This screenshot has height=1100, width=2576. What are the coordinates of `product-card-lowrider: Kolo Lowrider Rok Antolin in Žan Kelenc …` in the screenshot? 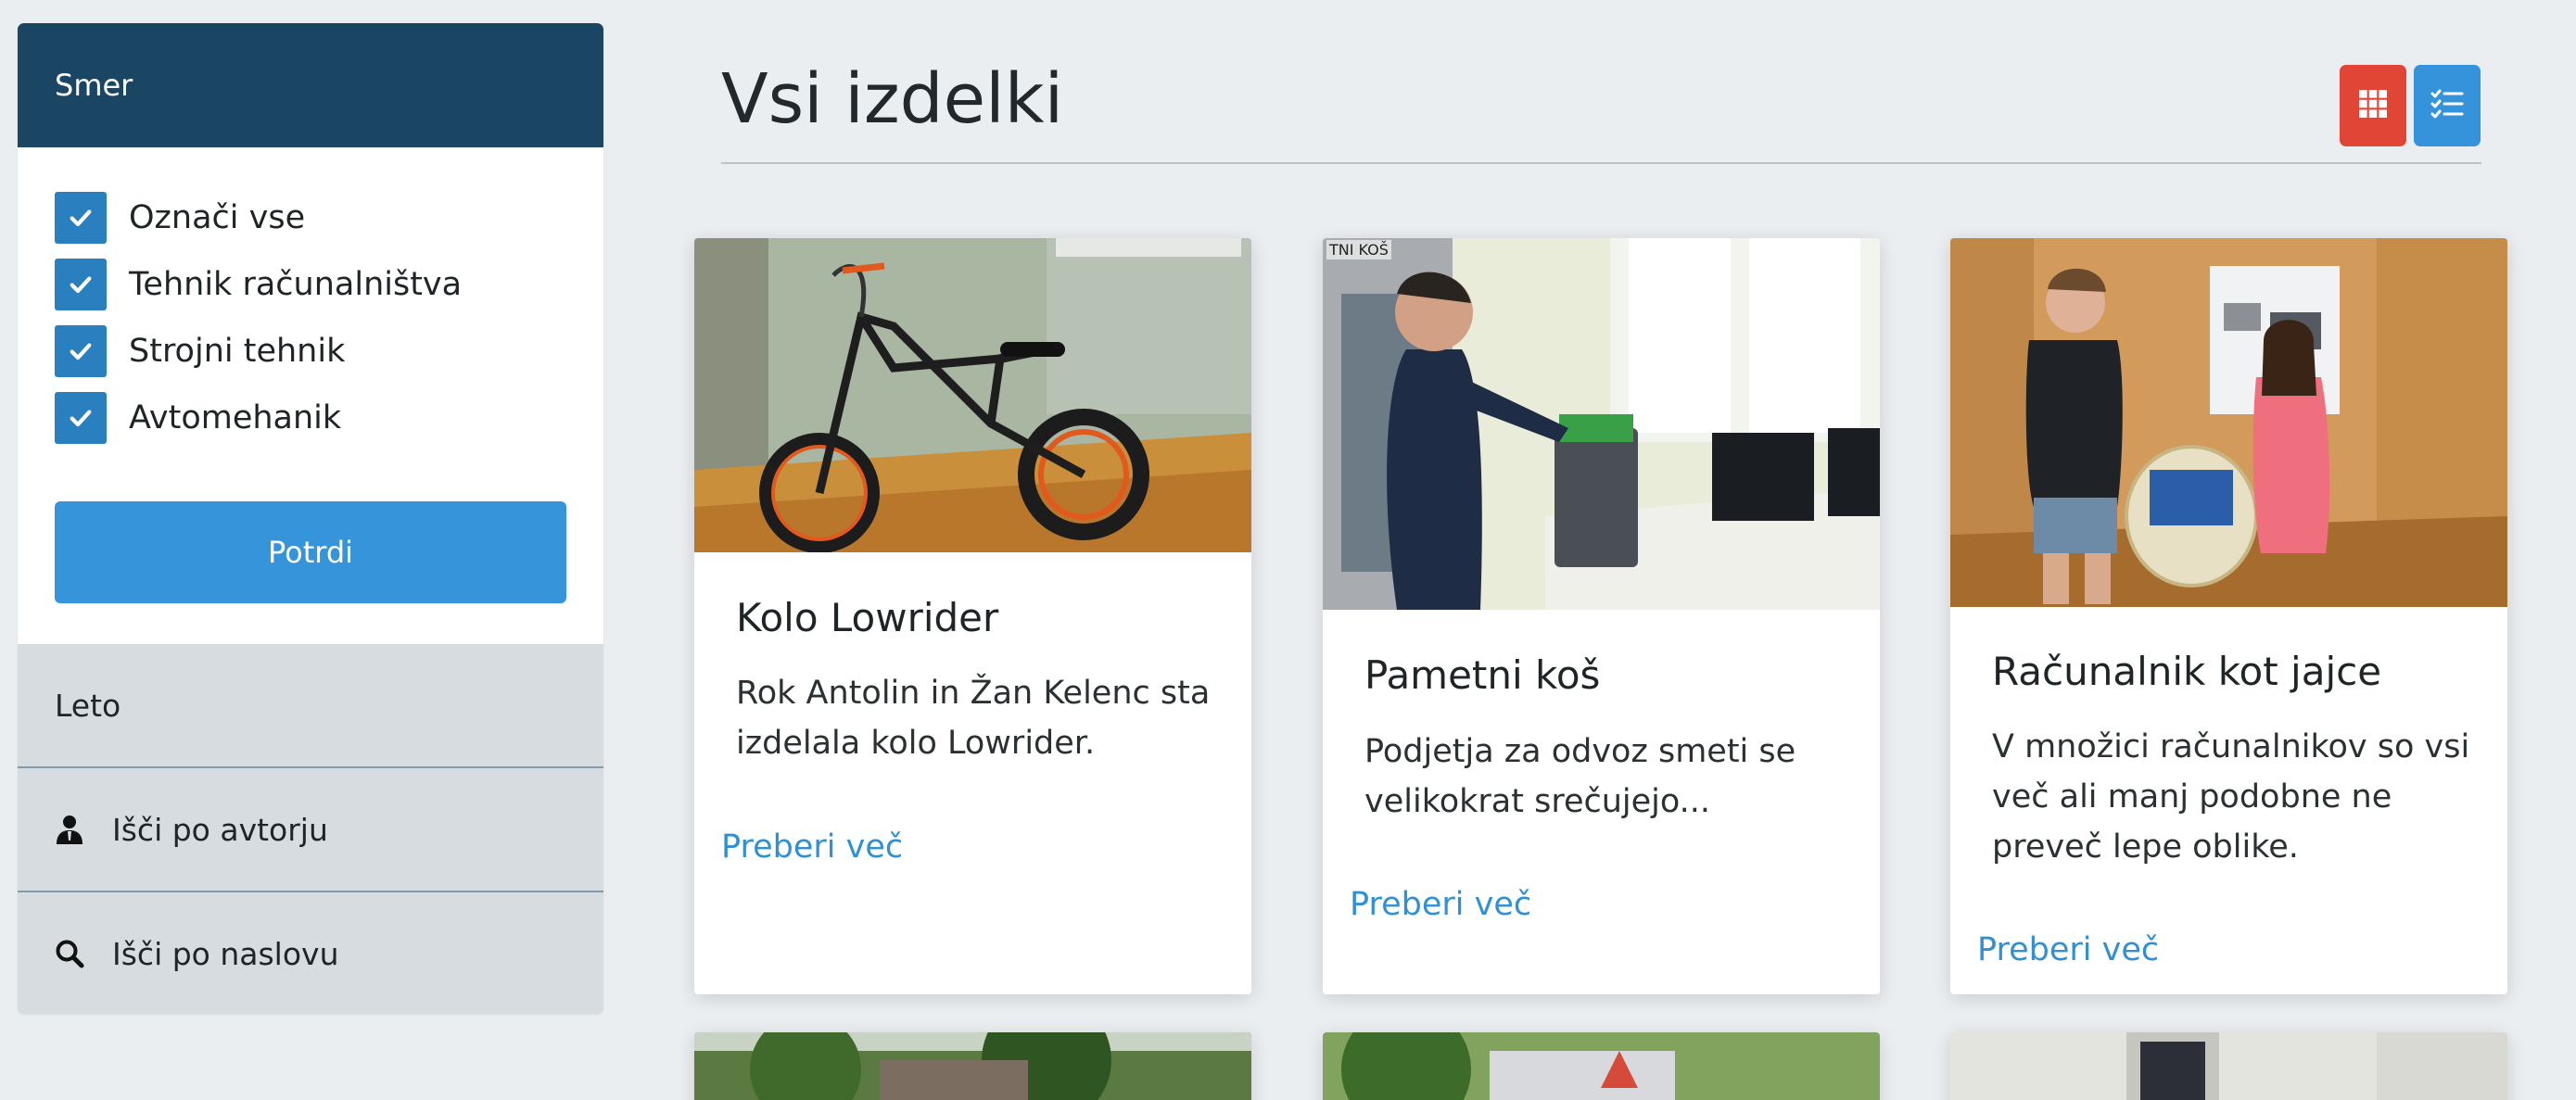 It's located at (972, 616).